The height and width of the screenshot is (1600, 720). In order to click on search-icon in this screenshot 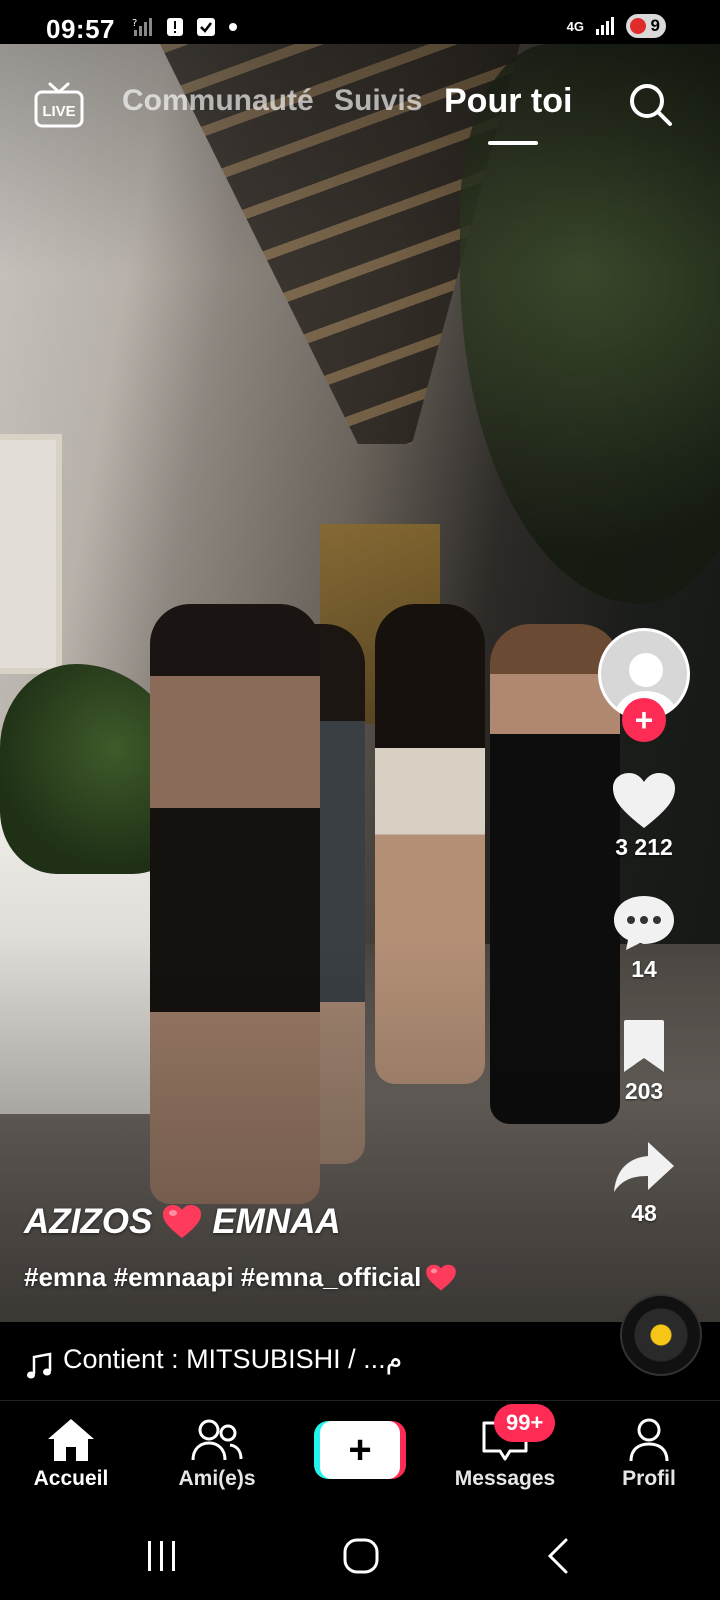, I will do `click(651, 105)`.